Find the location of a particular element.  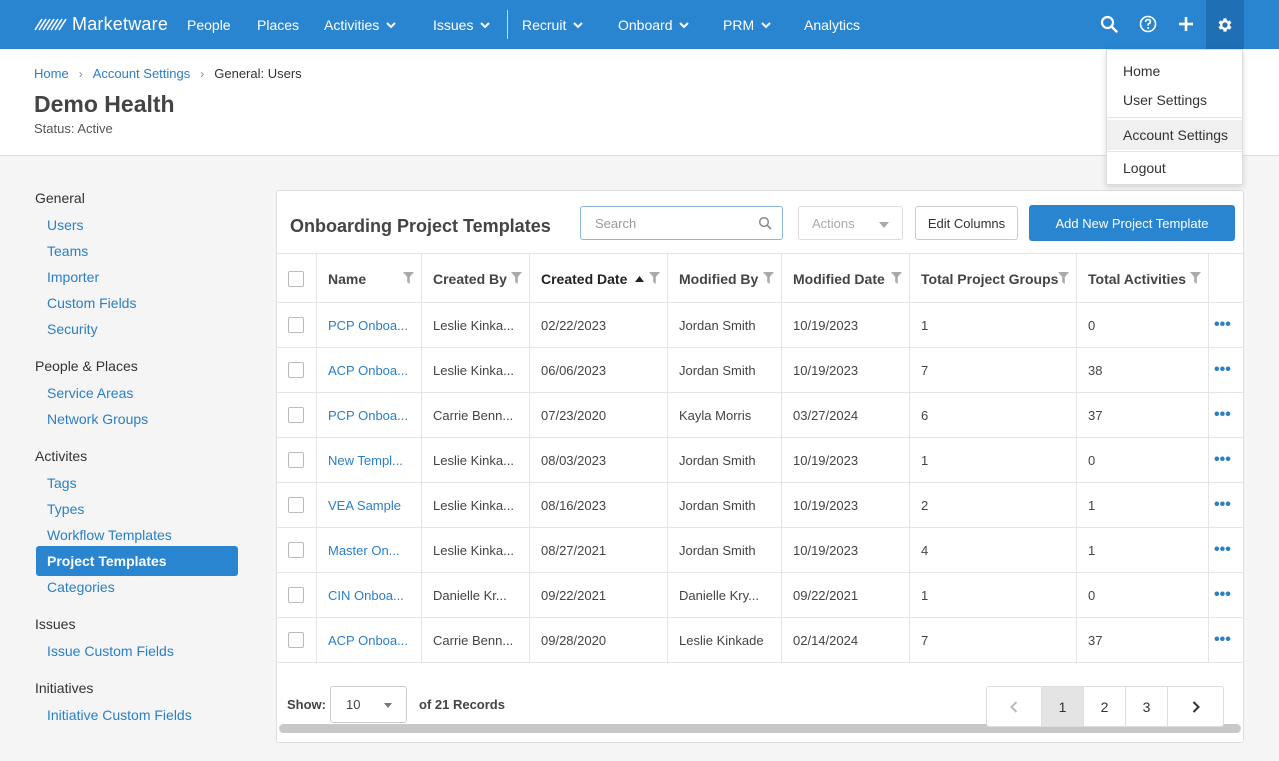

breadcrumb-home: Home is located at coordinates (51, 73).